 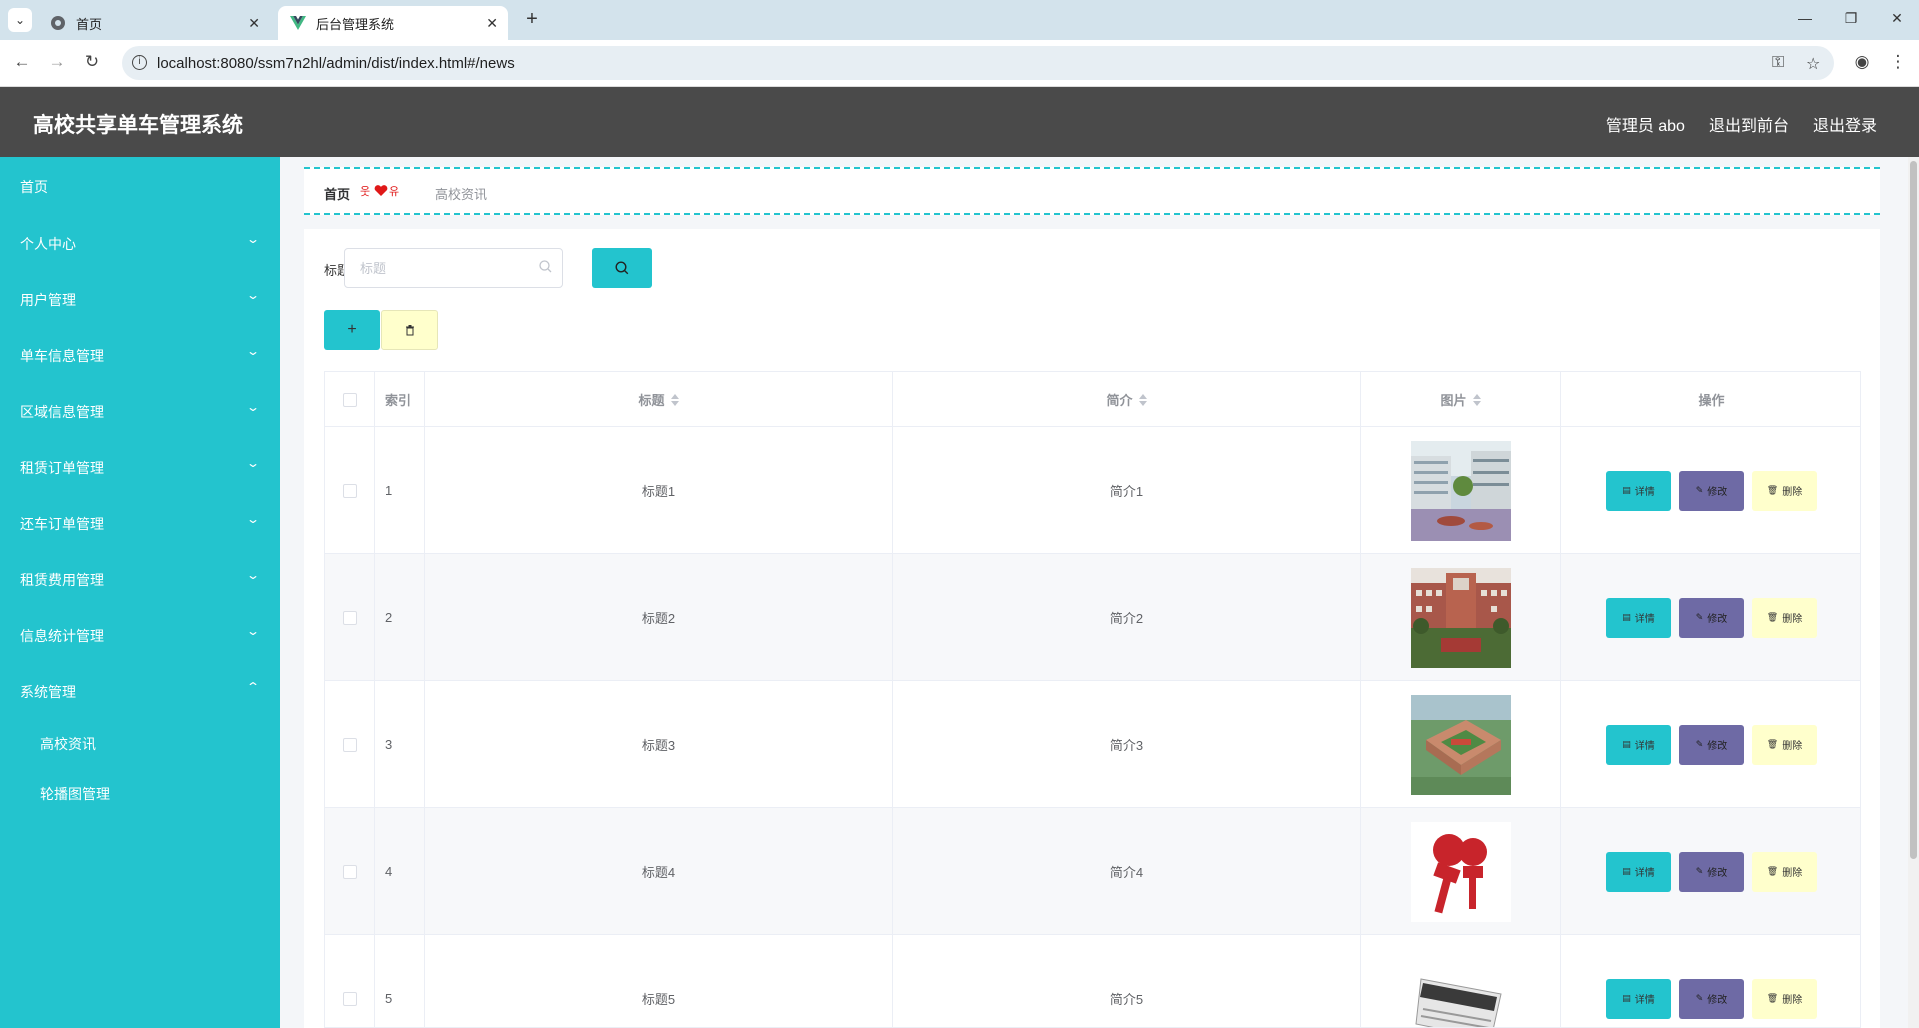 I want to click on actions-cell: ▤ 详情 ✎ 修改 🗑 删除, so click(x=1710, y=490).